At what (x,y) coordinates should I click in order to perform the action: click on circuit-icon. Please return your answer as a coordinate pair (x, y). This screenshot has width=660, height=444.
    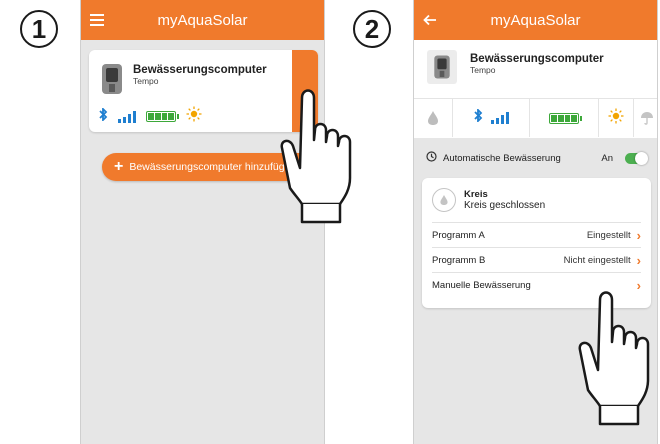
    Looking at the image, I should click on (444, 200).